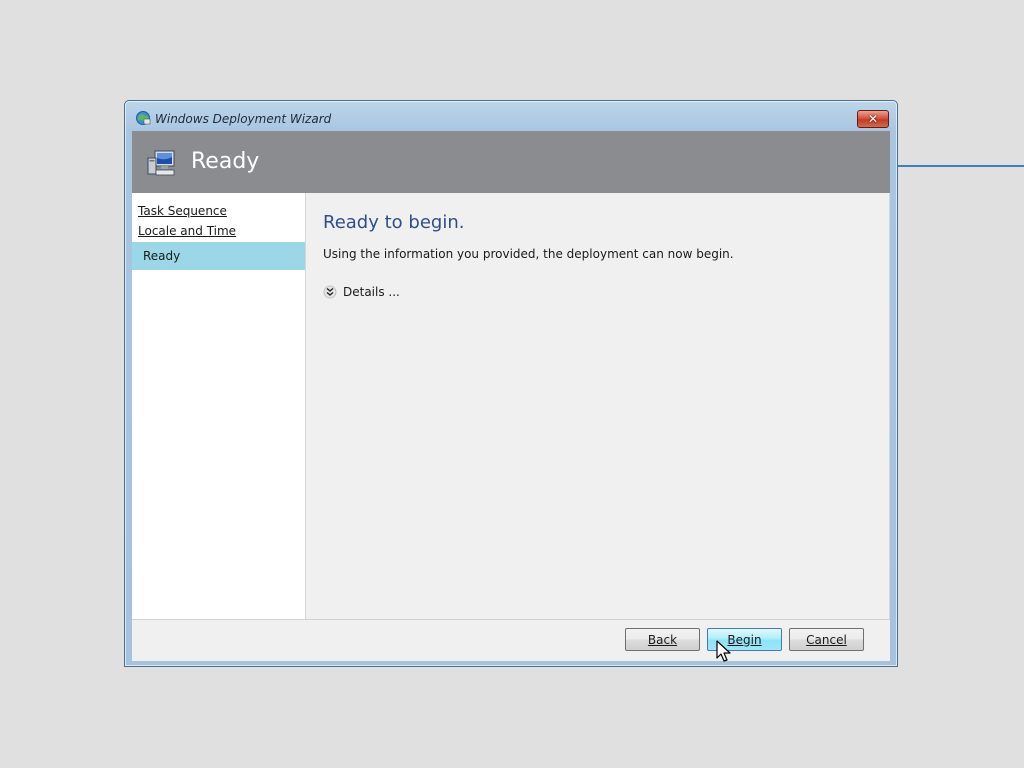 Image resolution: width=1024 pixels, height=768 pixels. Describe the element at coordinates (394, 222) in the screenshot. I see `content-heading: Ready to begin.` at that location.